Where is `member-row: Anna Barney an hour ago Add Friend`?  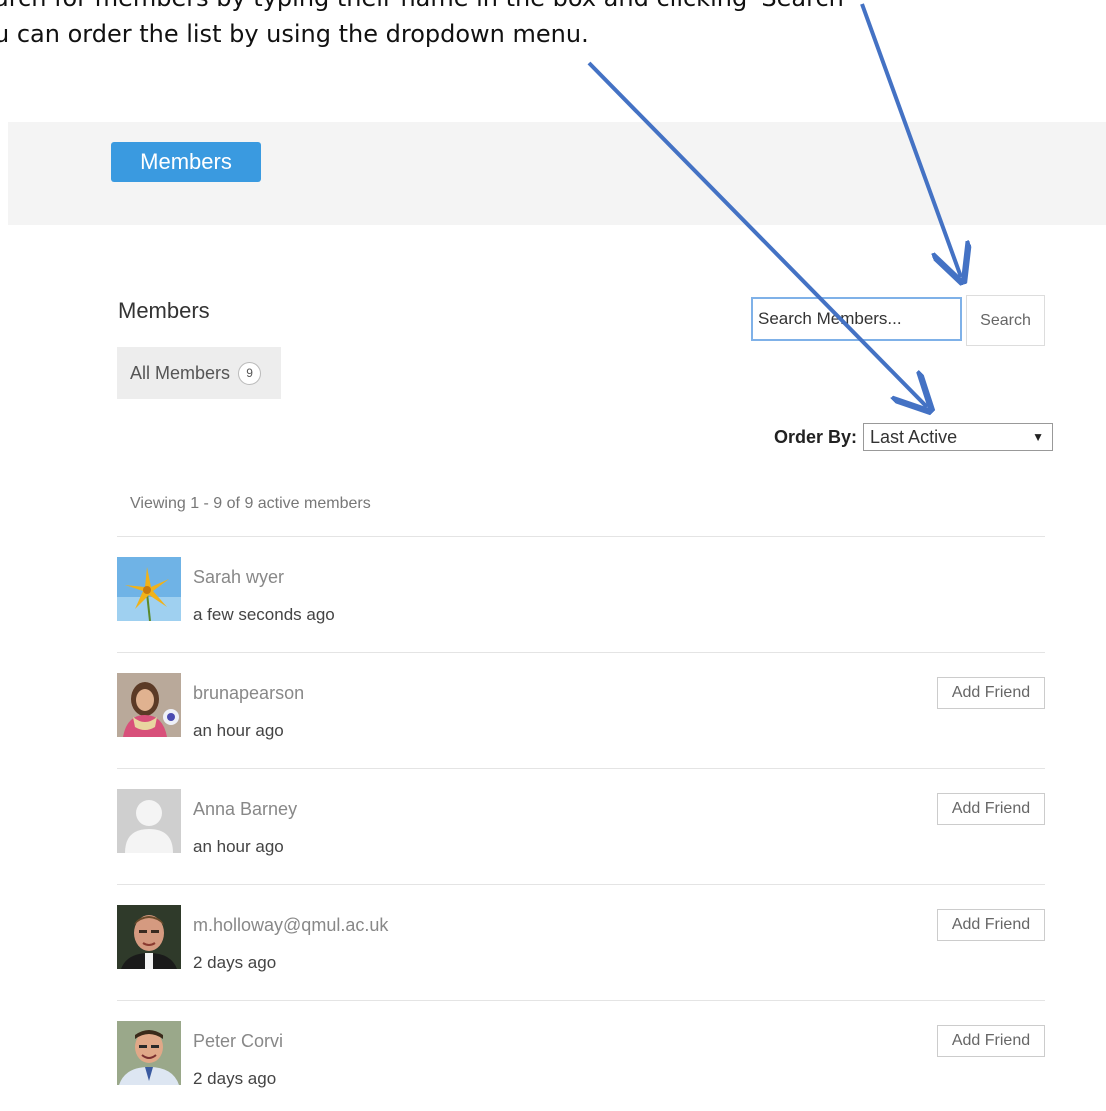 member-row: Anna Barney an hour ago Add Friend is located at coordinates (581, 826).